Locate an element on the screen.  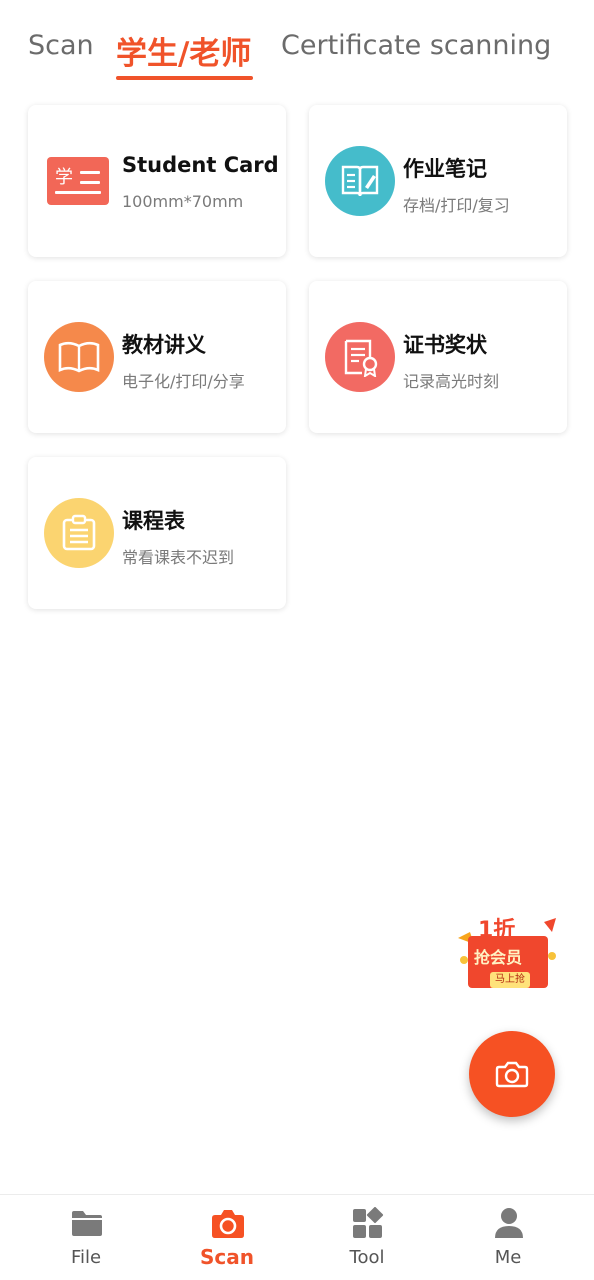
nav-scan: Scan is located at coordinates (227, 1237).